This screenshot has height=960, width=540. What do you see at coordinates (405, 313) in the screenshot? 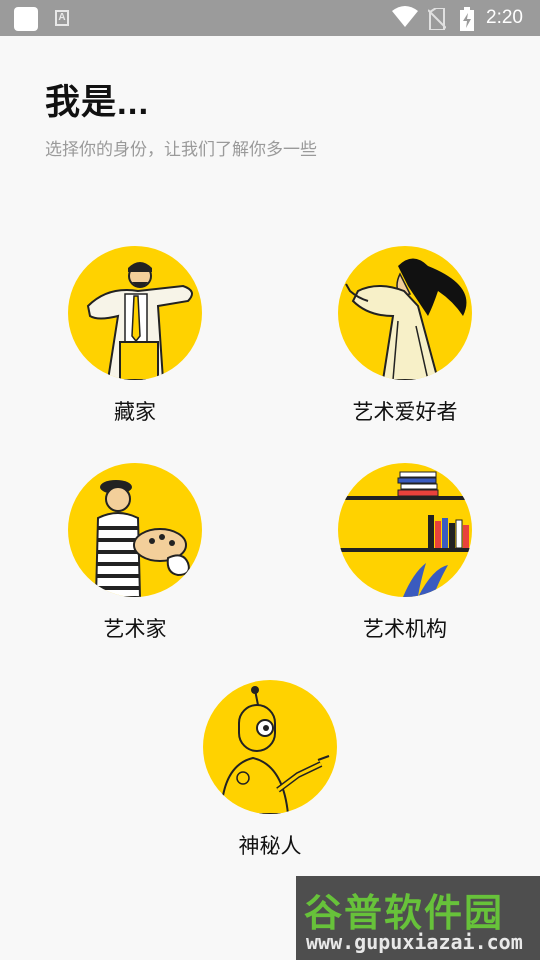
I see `art-lover-illustration-icon` at bounding box center [405, 313].